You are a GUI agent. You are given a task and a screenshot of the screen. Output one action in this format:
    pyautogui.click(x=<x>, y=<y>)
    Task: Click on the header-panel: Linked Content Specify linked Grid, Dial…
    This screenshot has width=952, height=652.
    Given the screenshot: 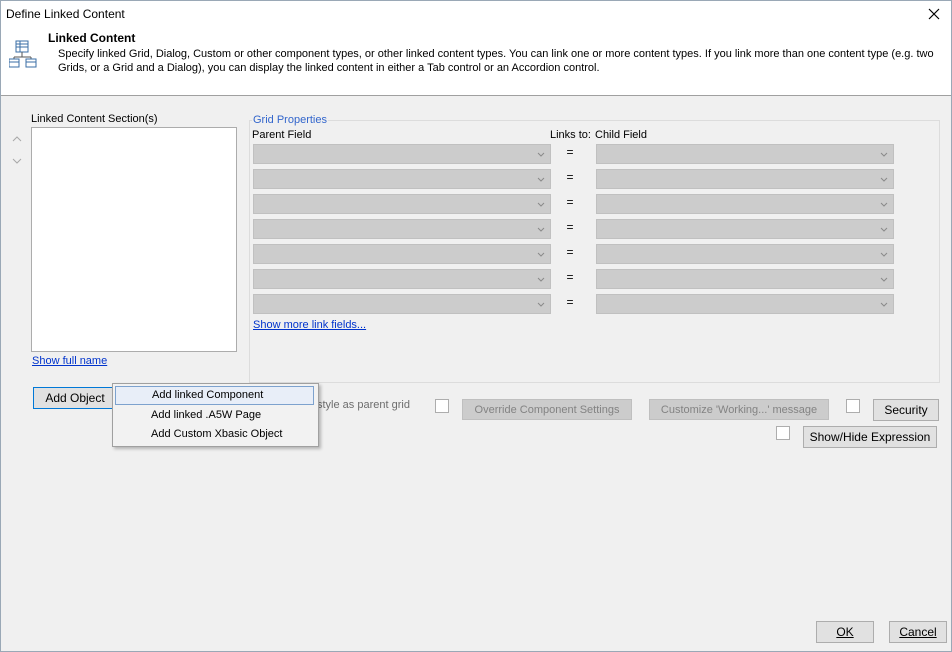 What is the action you would take?
    pyautogui.click(x=476, y=61)
    